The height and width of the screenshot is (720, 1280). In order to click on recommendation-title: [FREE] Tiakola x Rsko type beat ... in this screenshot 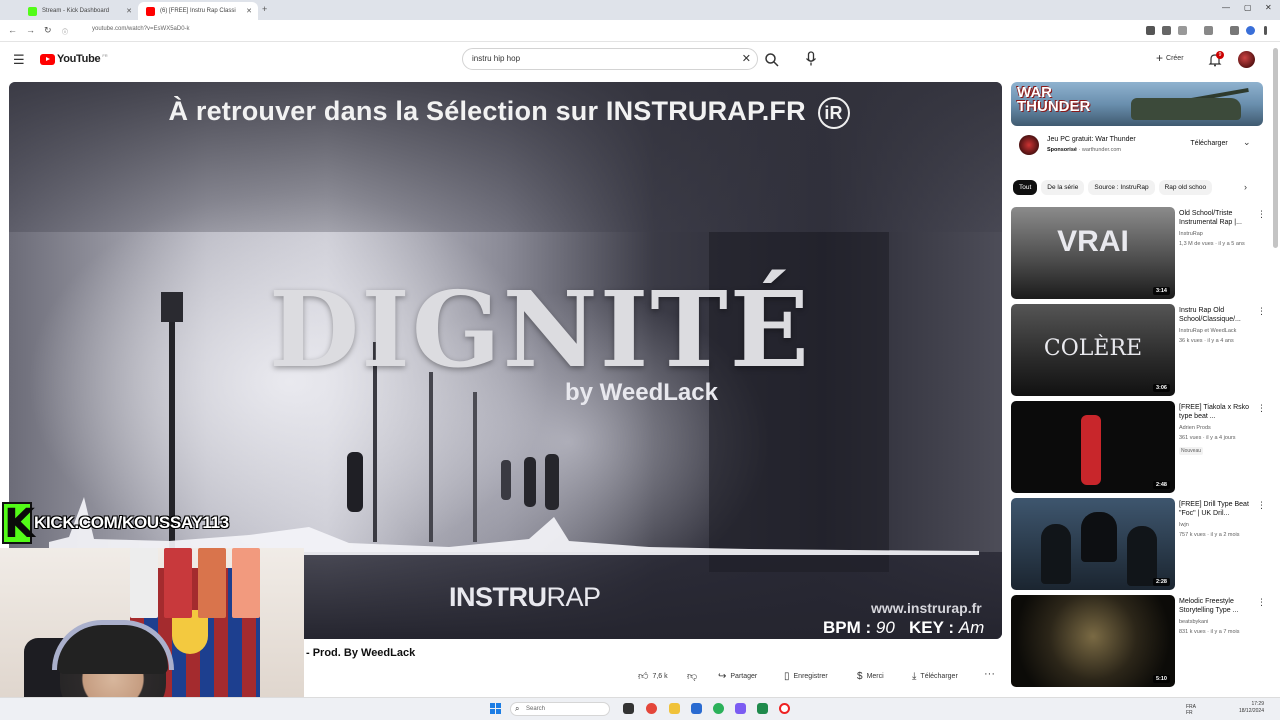, I will do `click(1219, 412)`.